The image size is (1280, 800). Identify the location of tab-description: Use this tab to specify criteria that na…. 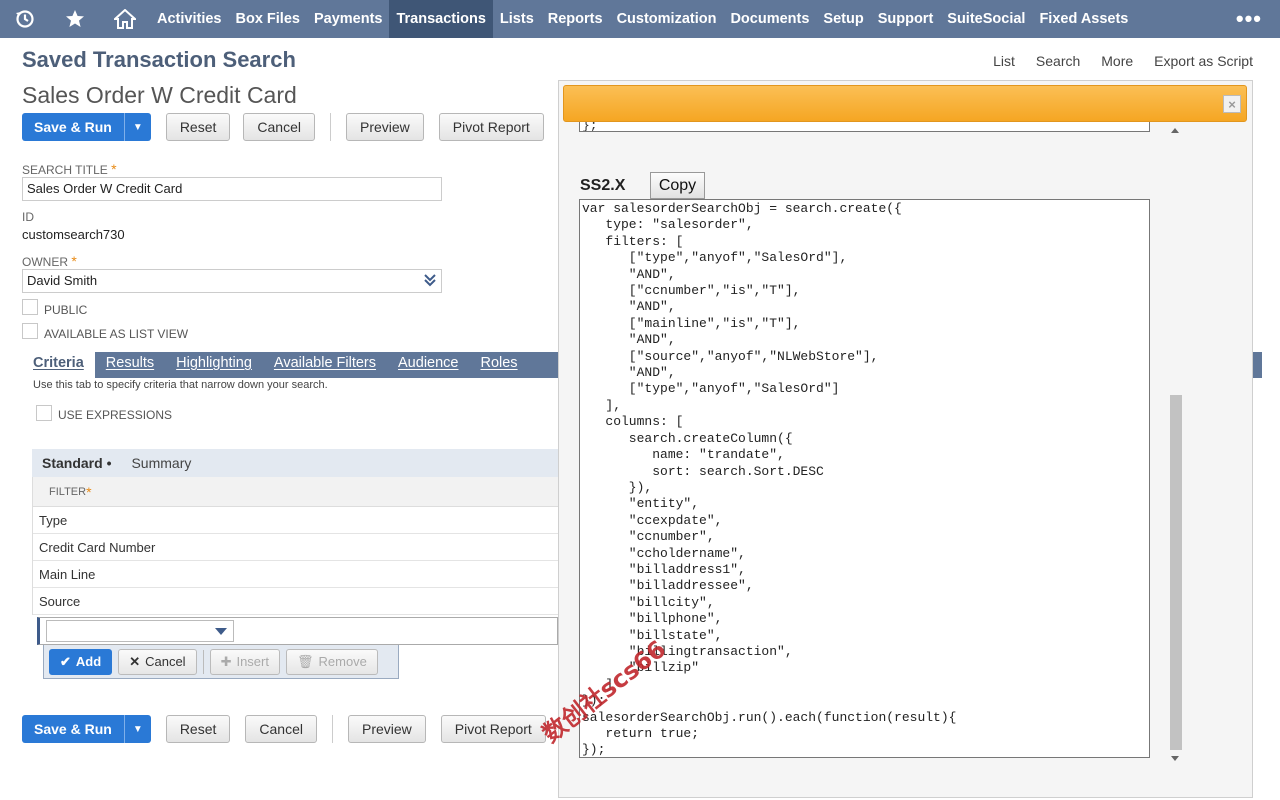
(180, 385).